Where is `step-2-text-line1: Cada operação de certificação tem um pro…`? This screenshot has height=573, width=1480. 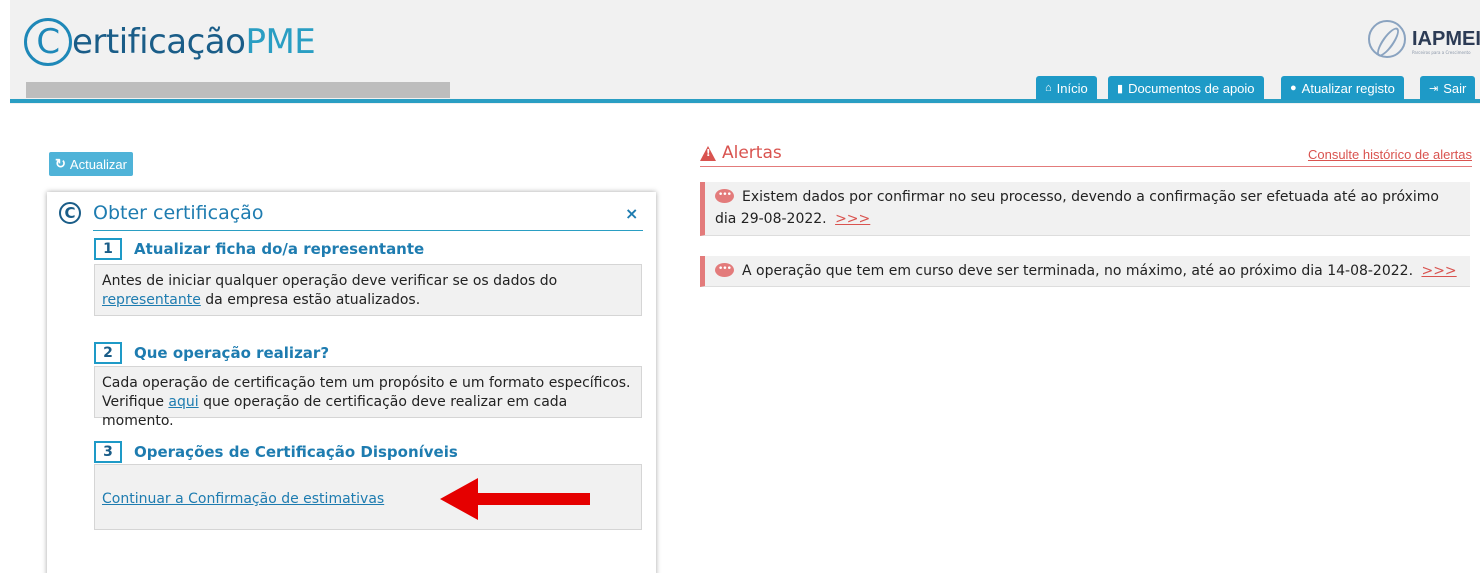 step-2-text-line1: Cada operação de certificação tem um pro… is located at coordinates (366, 383).